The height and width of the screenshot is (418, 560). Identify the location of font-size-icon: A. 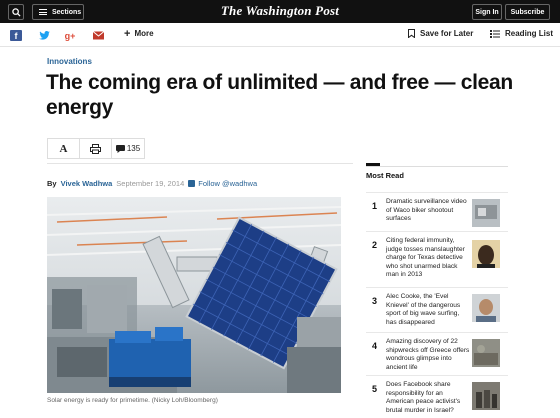
(63, 148).